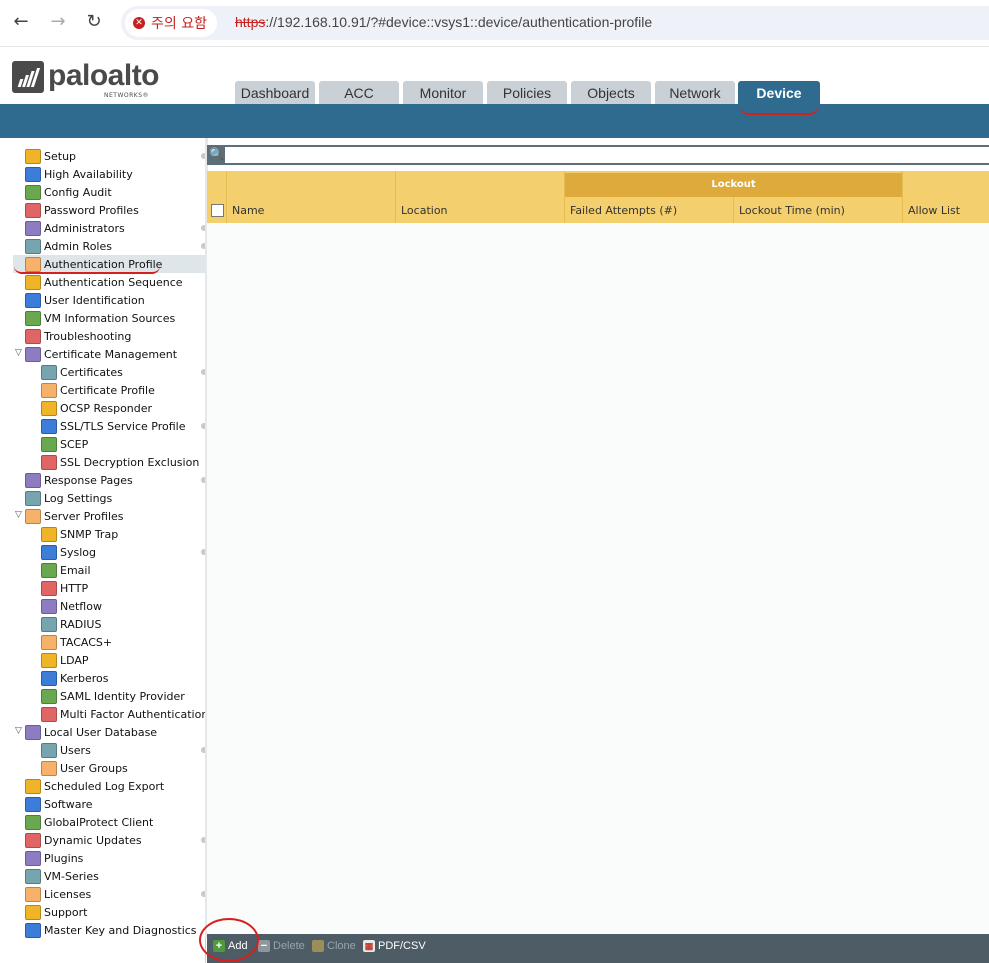 Image resolution: width=989 pixels, height=963 pixels. I want to click on sidebar-item-netflow: Netflow, so click(71, 606).